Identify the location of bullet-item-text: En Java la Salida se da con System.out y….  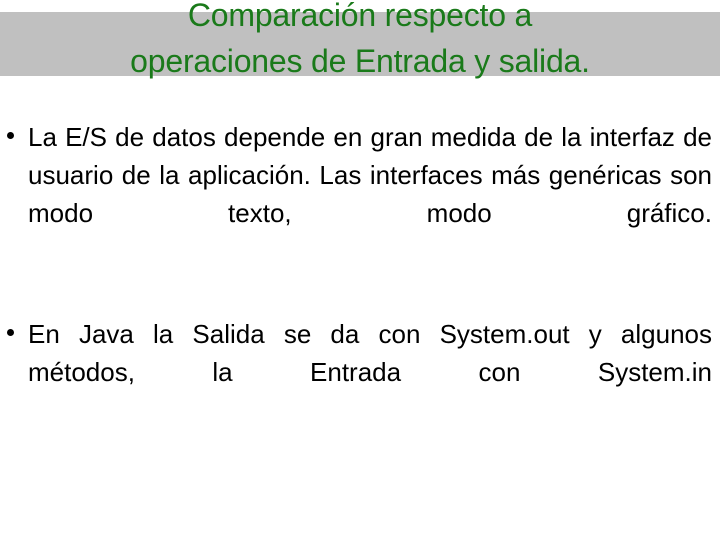
(370, 353).